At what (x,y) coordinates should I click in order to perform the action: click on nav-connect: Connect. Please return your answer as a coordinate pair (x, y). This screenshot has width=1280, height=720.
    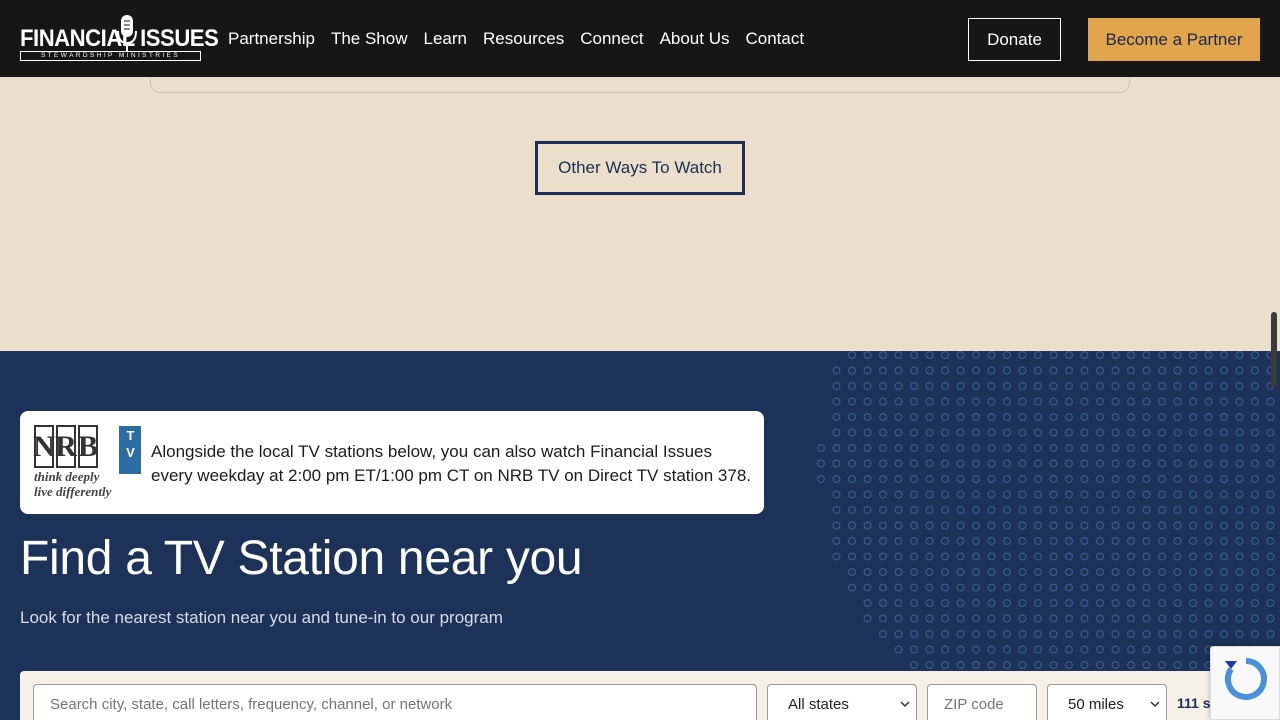
    Looking at the image, I should click on (611, 39).